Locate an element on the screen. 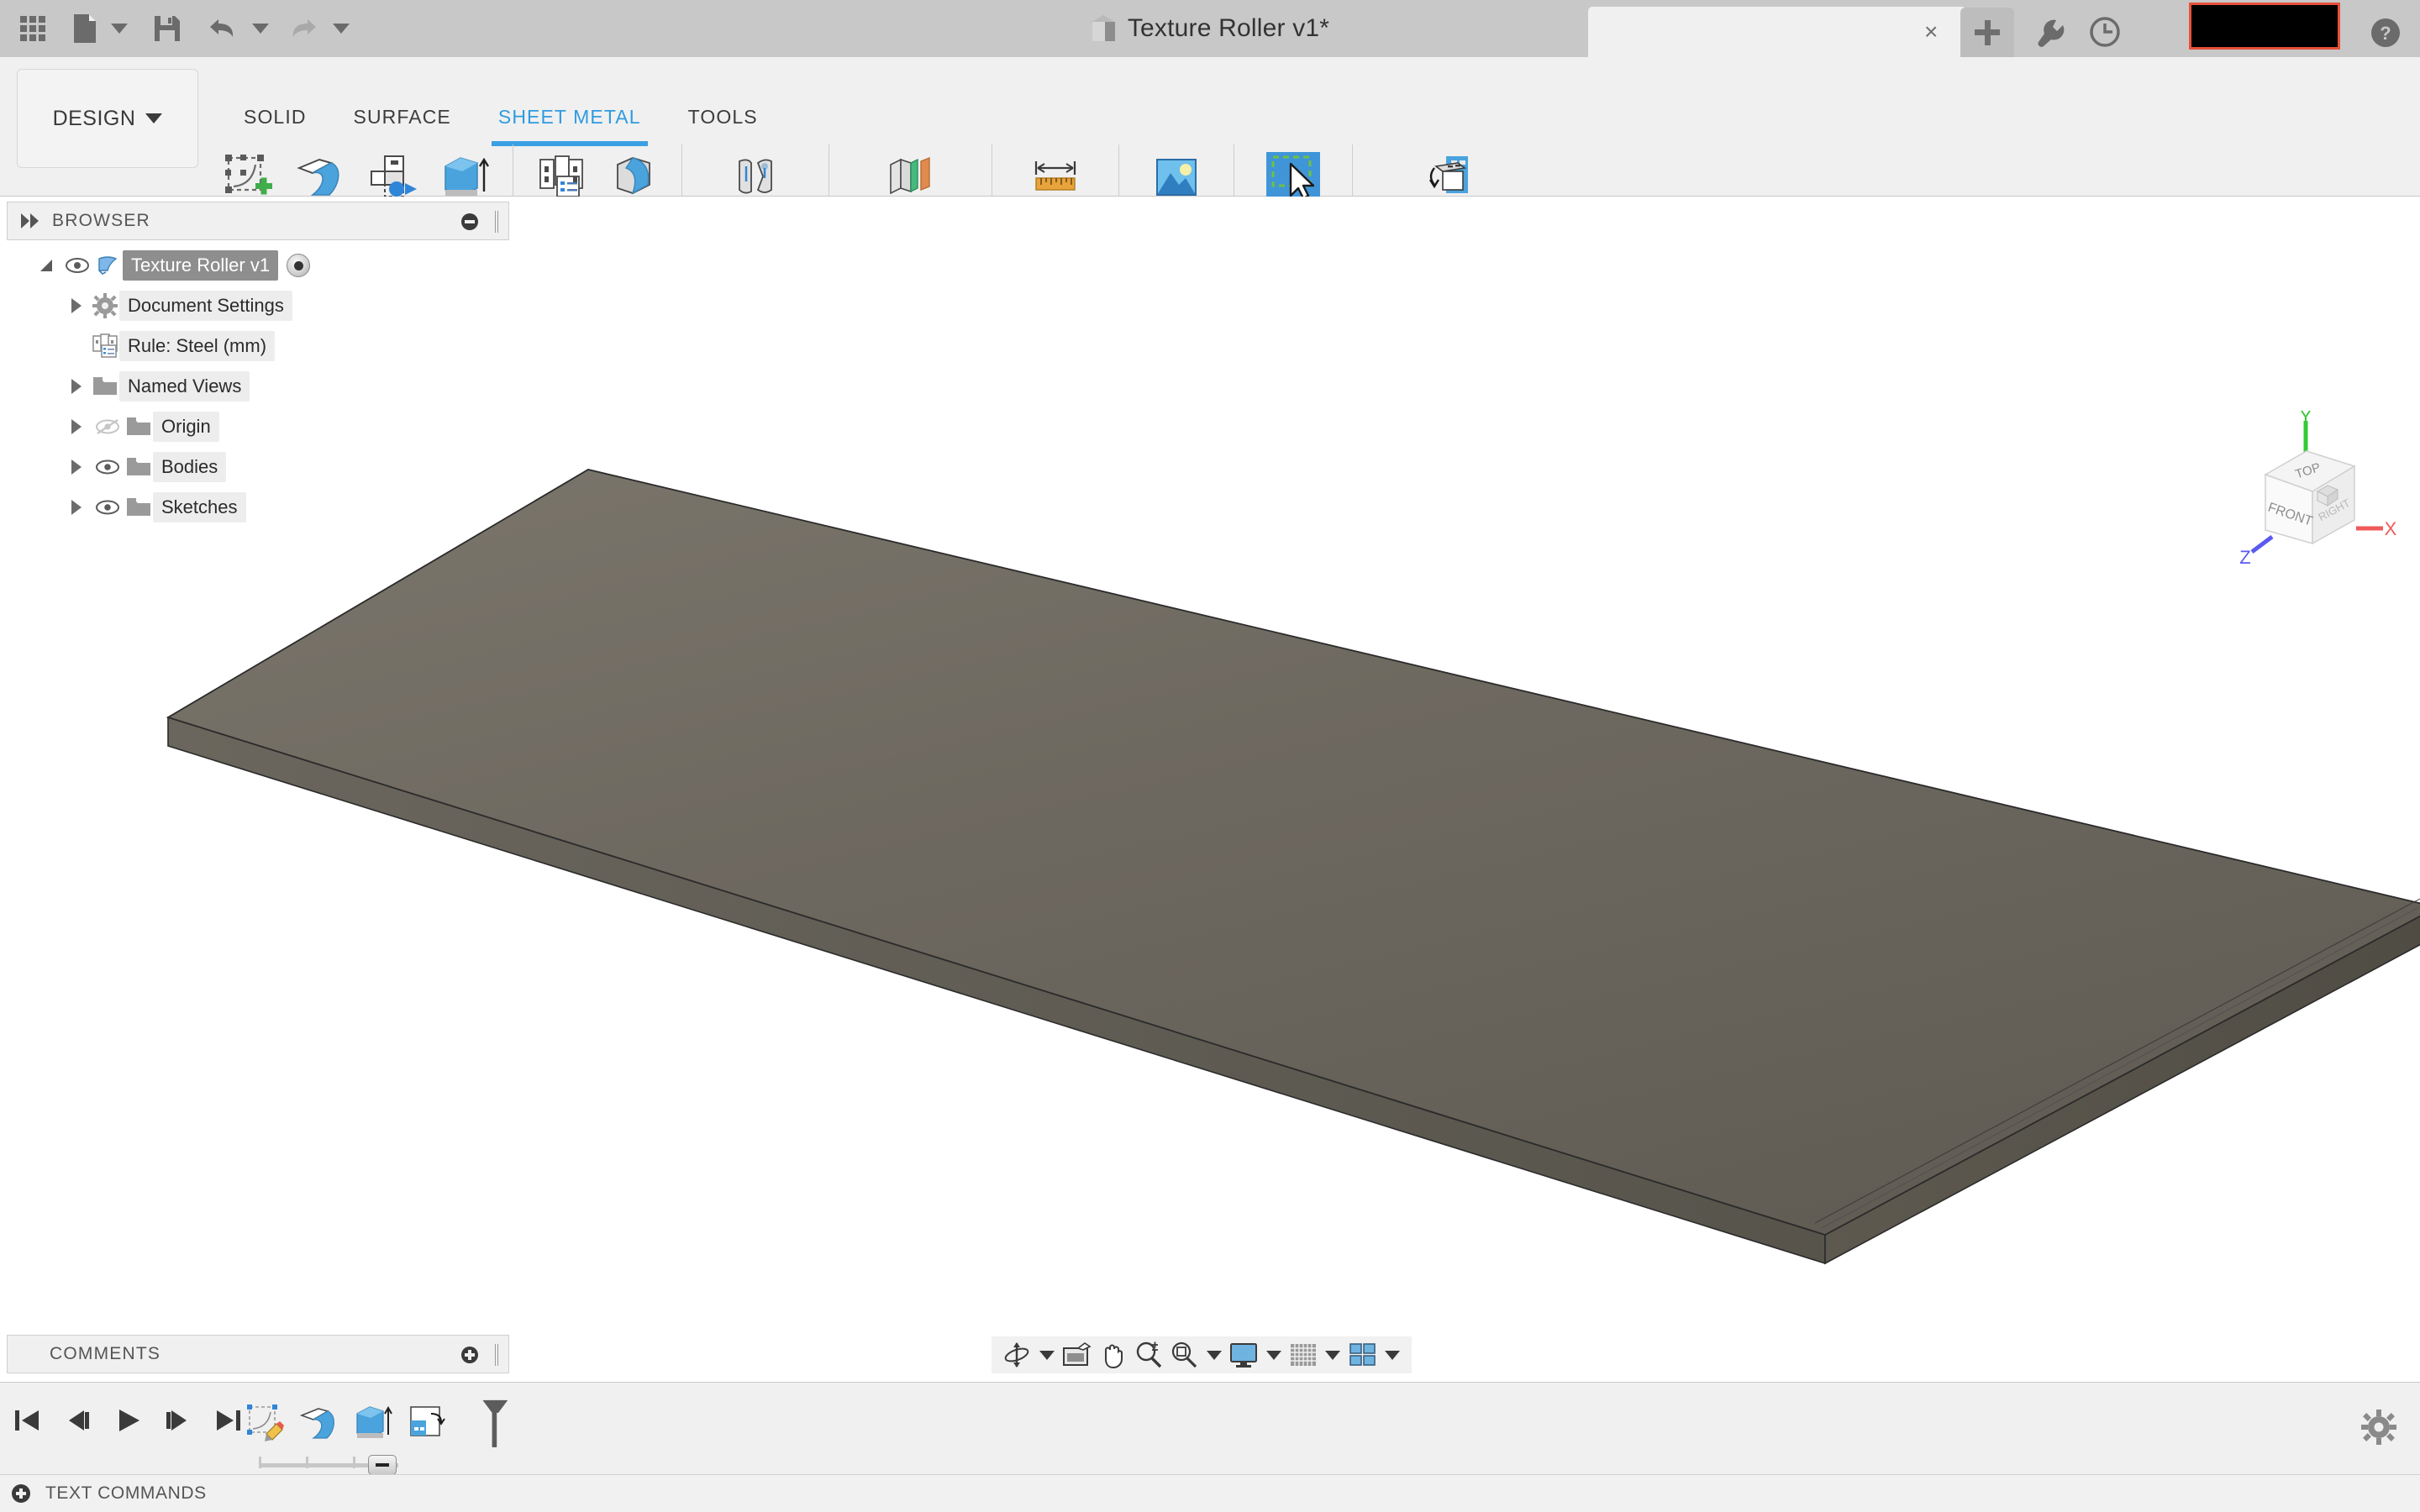 The height and width of the screenshot is (1512, 2420). step-back-icon is located at coordinates (77, 1422).